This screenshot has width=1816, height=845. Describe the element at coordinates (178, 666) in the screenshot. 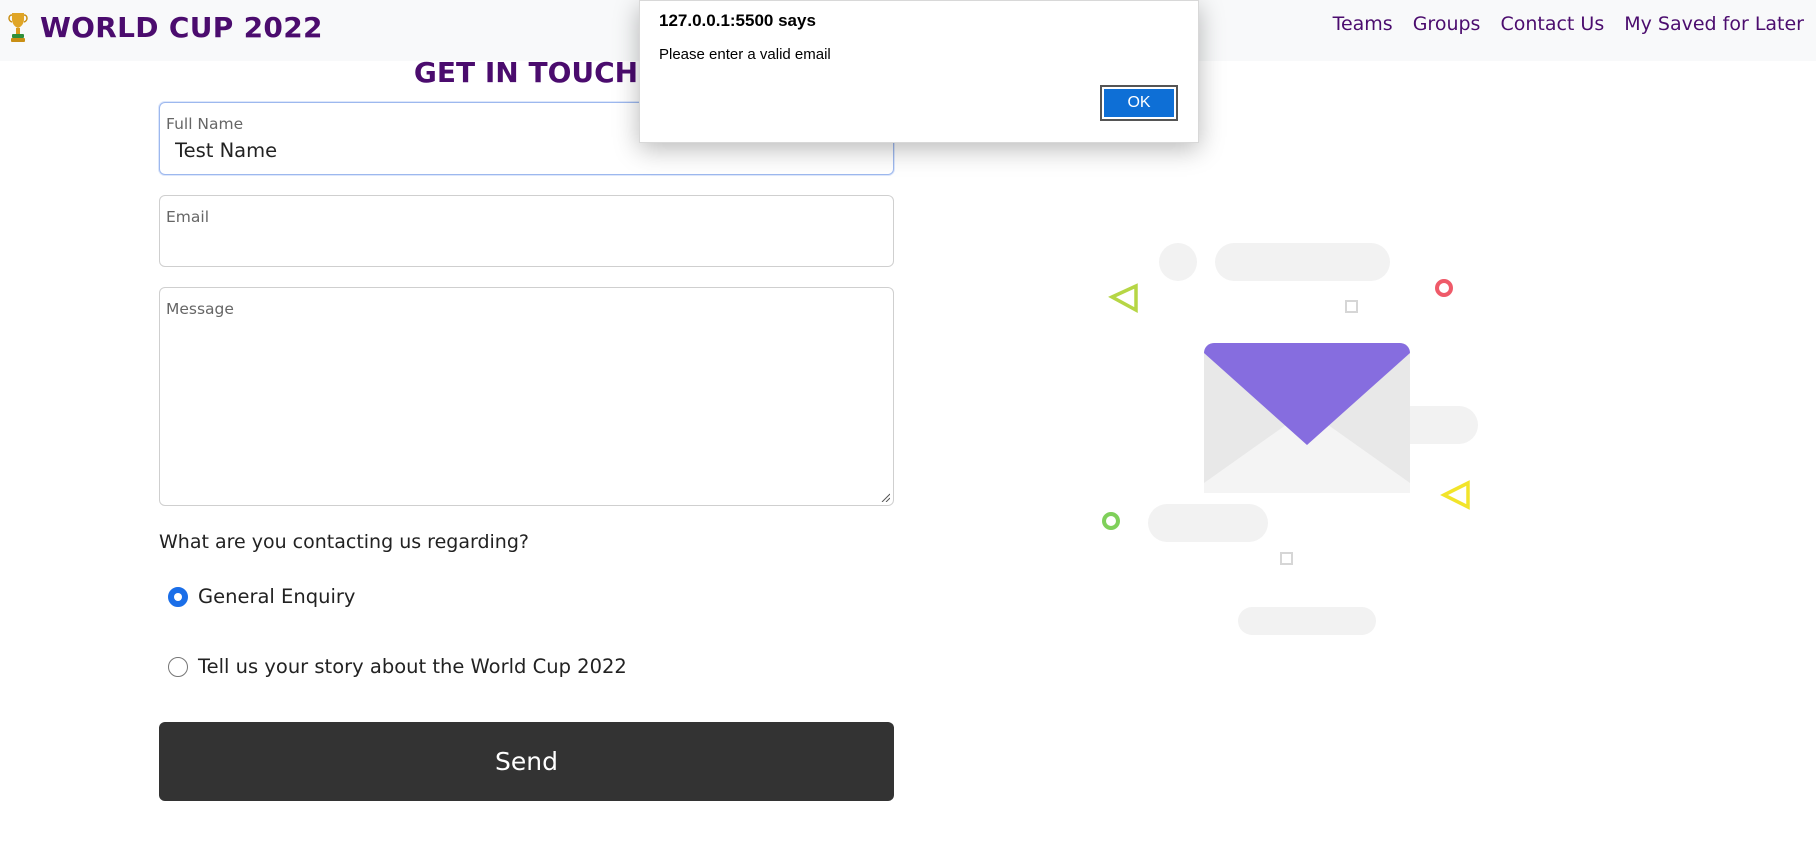

I see `radio-button` at that location.